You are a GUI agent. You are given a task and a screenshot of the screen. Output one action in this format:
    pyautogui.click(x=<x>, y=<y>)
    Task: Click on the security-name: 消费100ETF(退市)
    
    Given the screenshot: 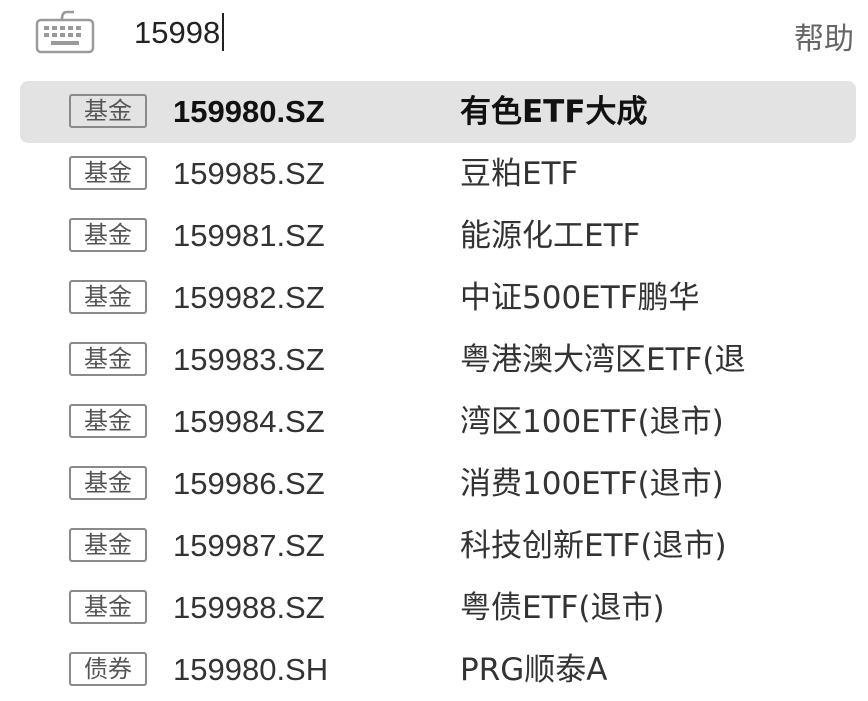 What is the action you would take?
    pyautogui.click(x=592, y=484)
    